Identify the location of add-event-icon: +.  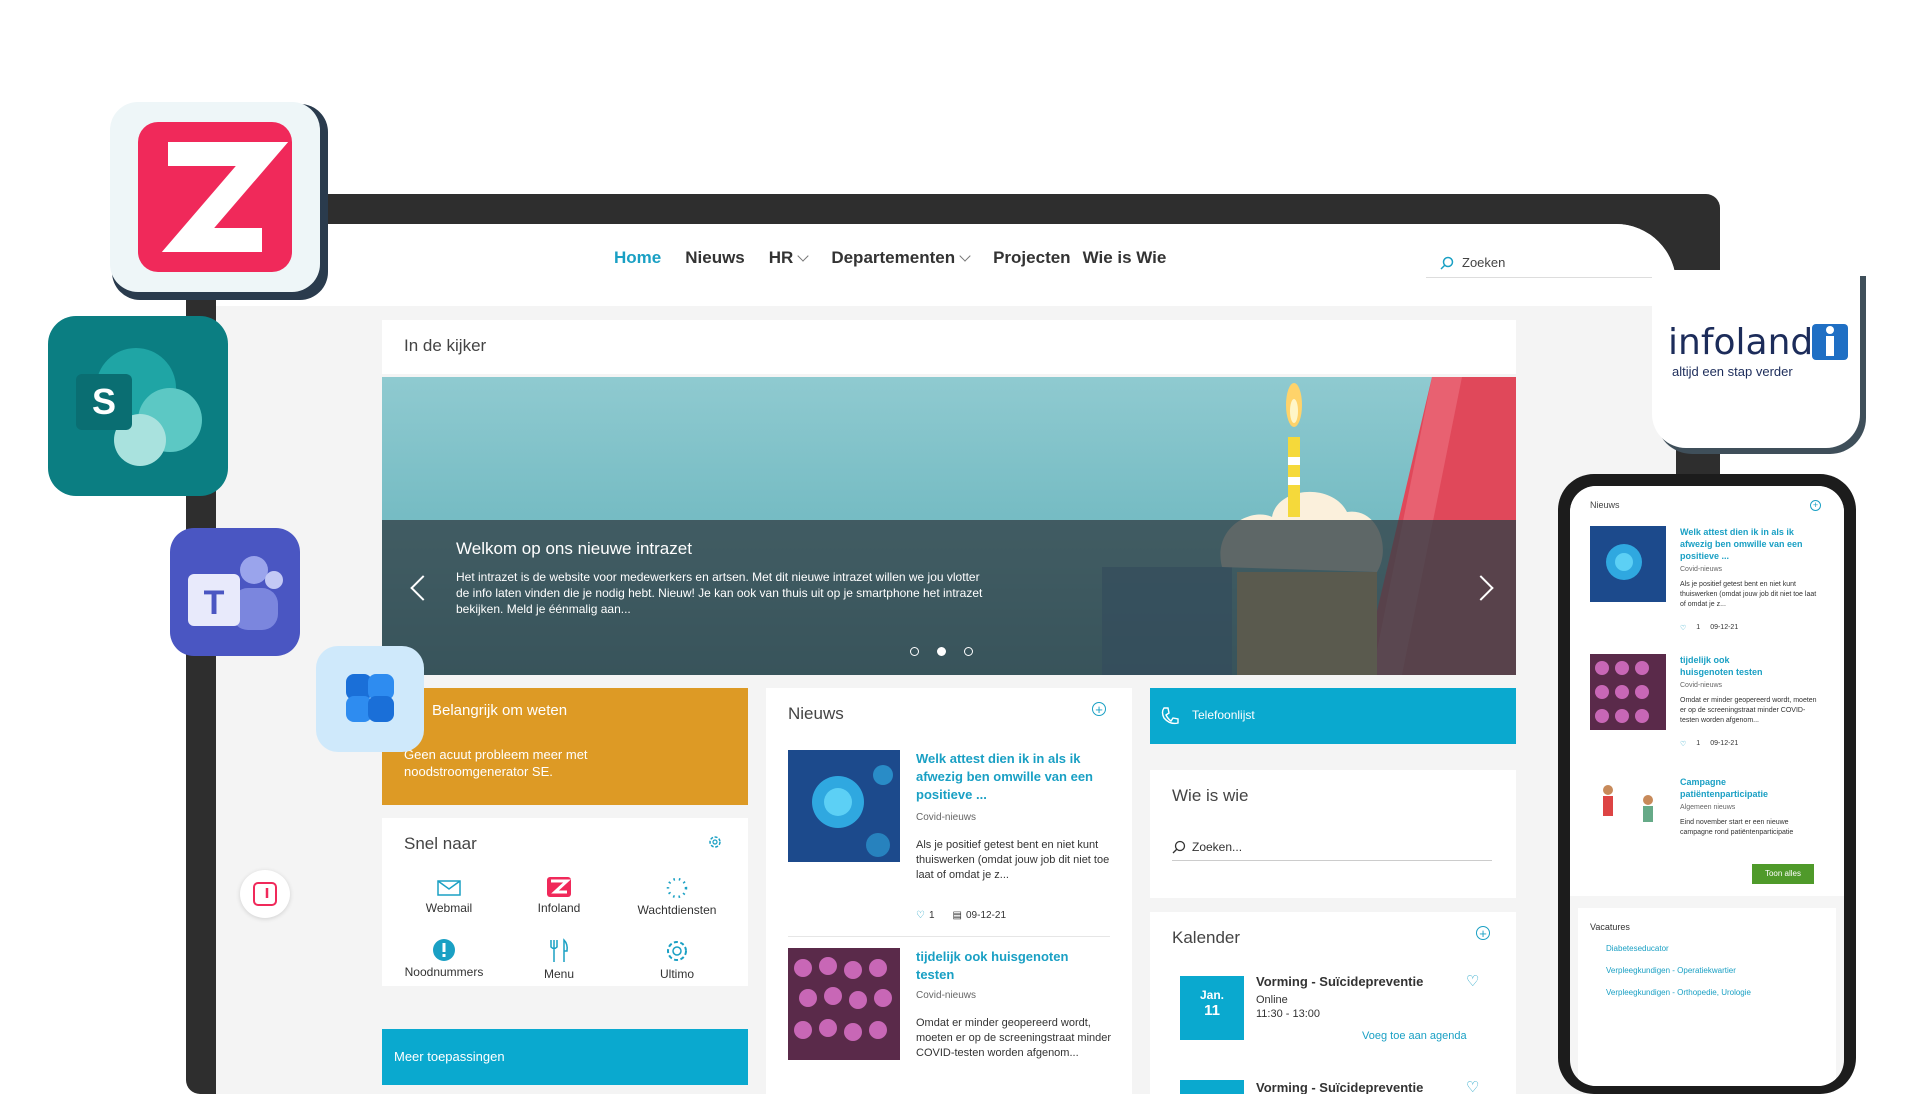
(1483, 933).